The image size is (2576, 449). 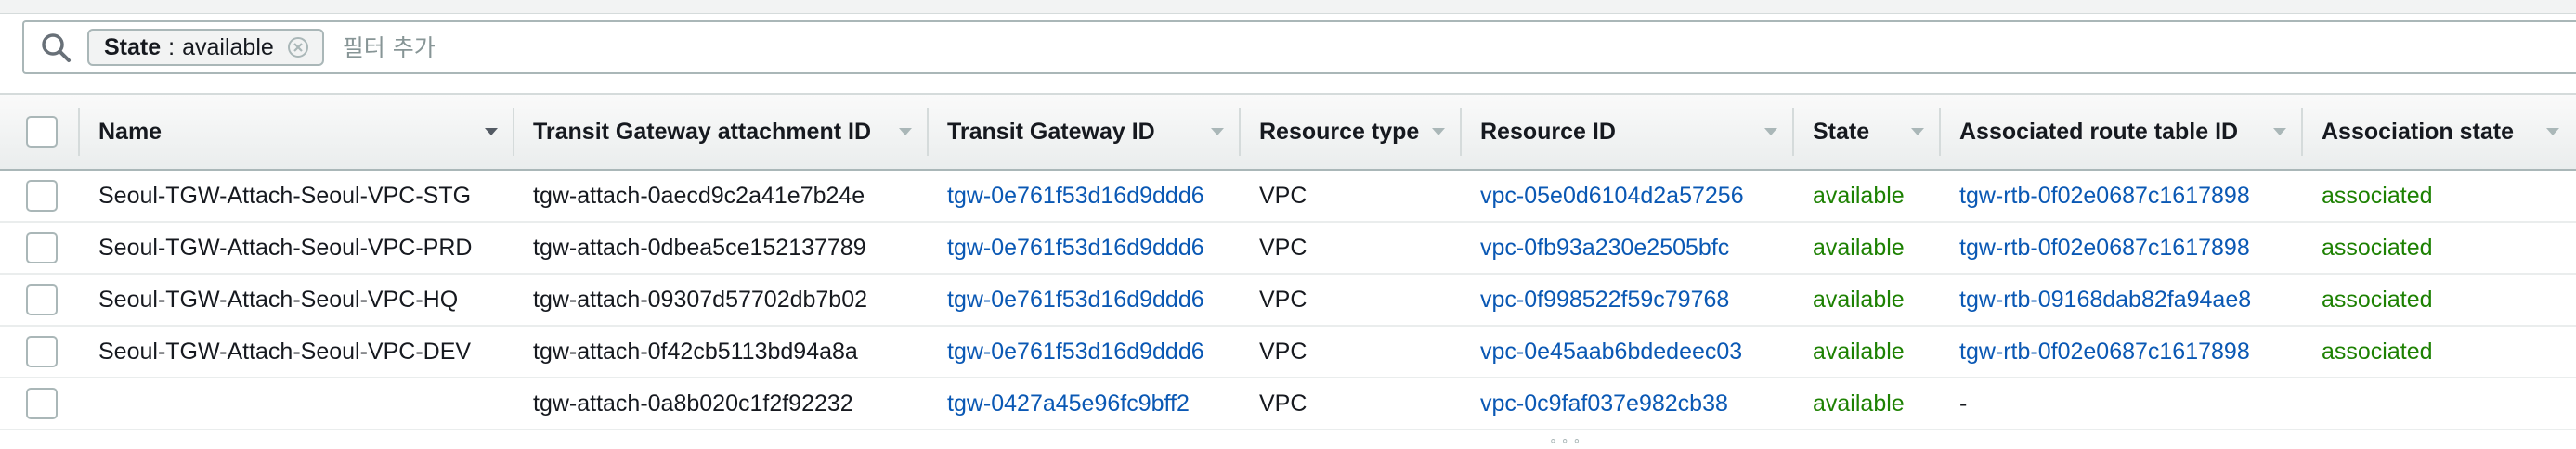 I want to click on resize-handle-icon: ∘∘∘, so click(x=1566, y=440).